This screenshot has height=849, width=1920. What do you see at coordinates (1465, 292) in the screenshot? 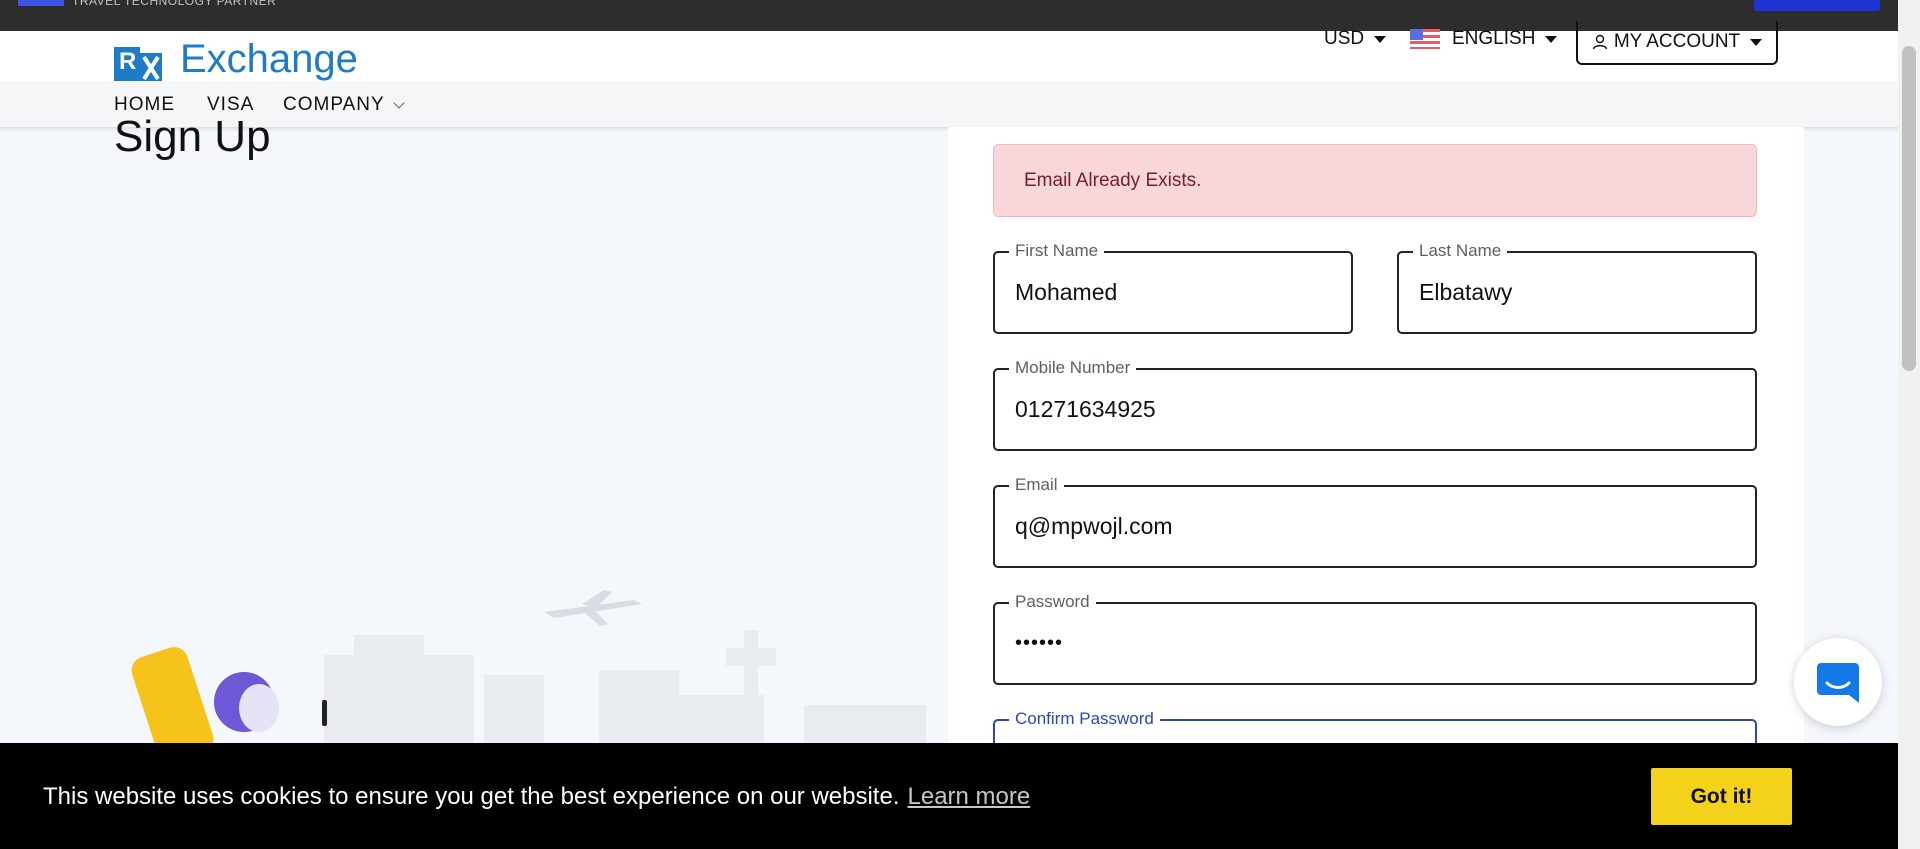
I see `last-name-input: Elbatawy` at bounding box center [1465, 292].